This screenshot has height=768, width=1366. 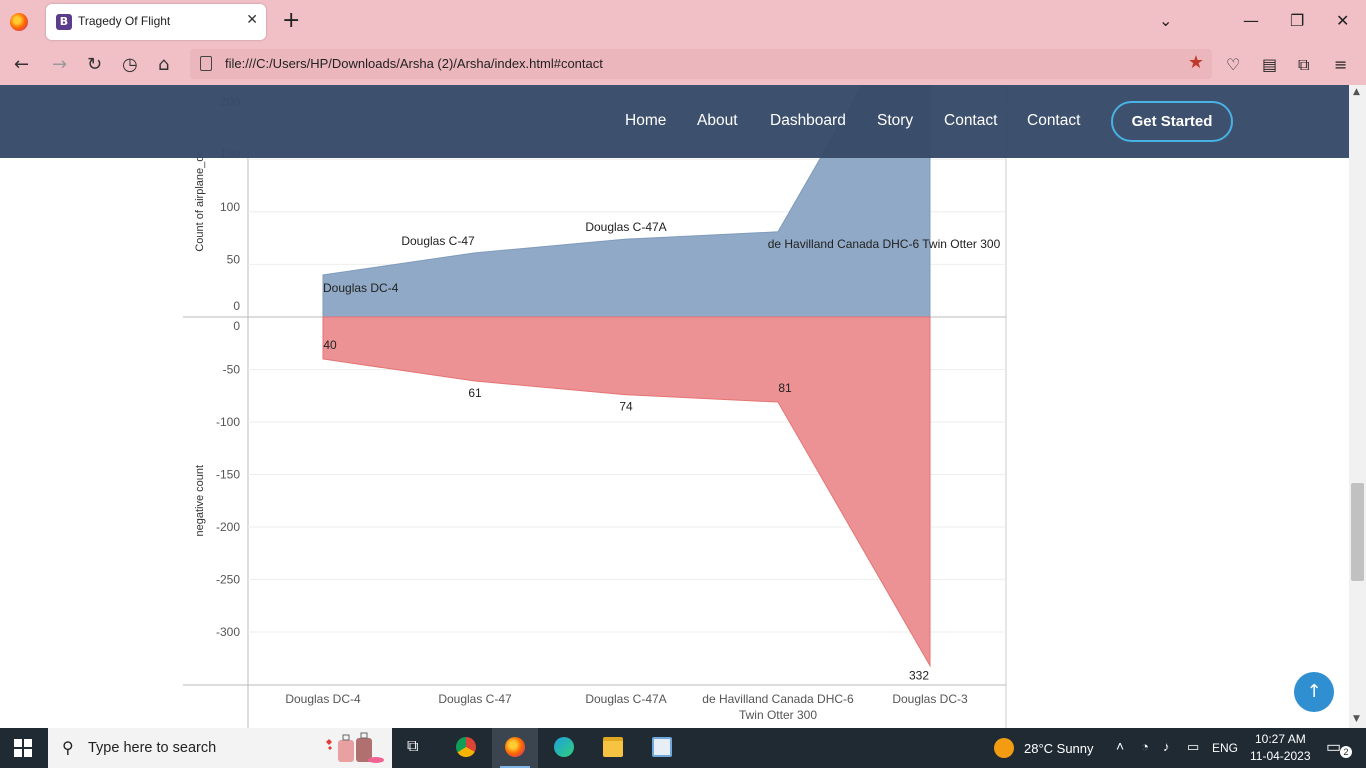 I want to click on scroll-thumb, so click(x=1357, y=532).